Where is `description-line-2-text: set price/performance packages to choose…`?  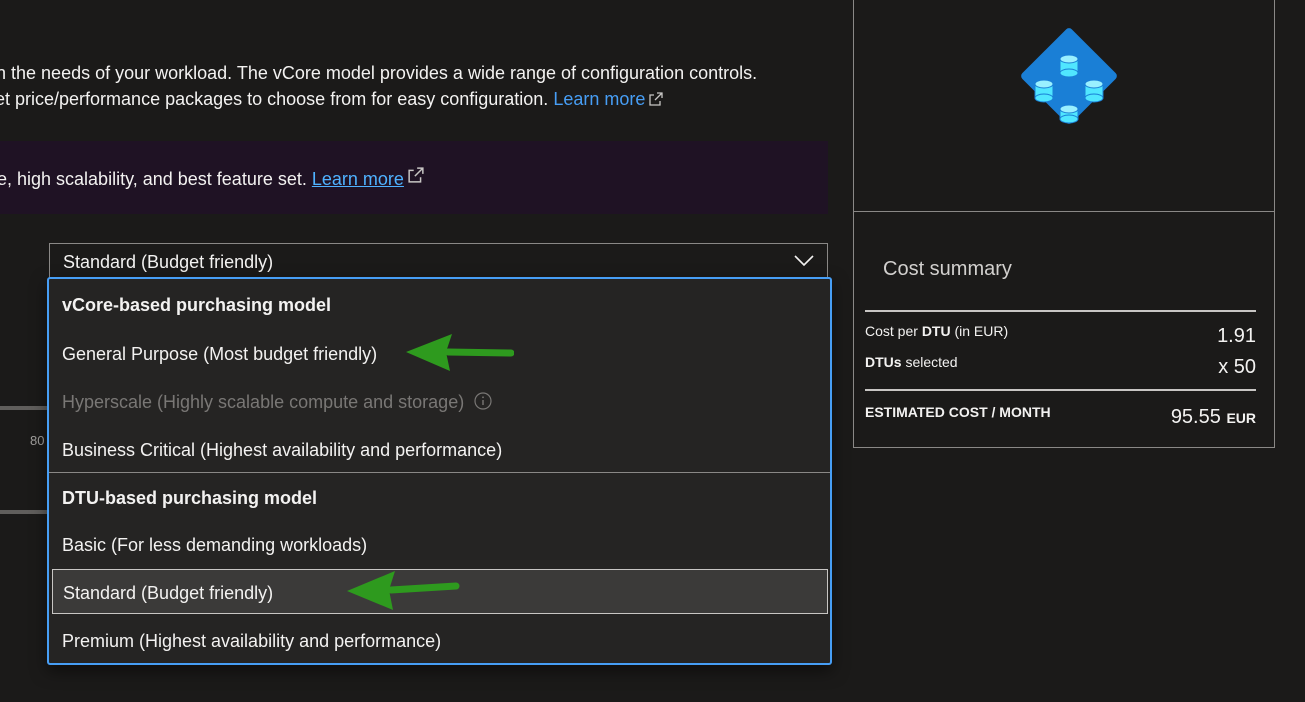 description-line-2-text: set price/performance packages to choose… is located at coordinates (274, 99).